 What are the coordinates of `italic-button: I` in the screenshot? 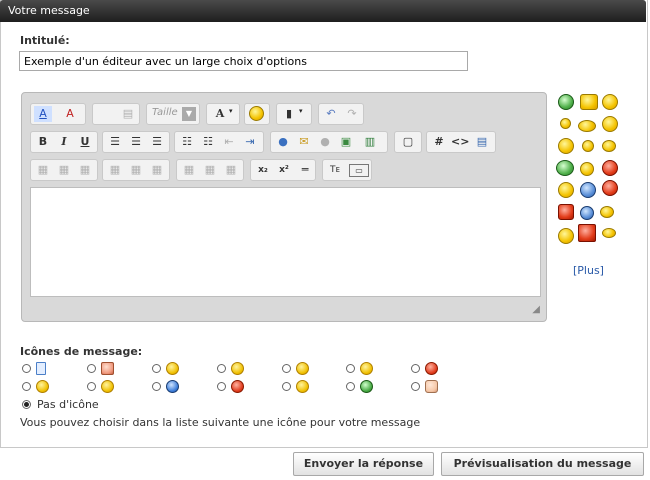 It's located at (64, 142).